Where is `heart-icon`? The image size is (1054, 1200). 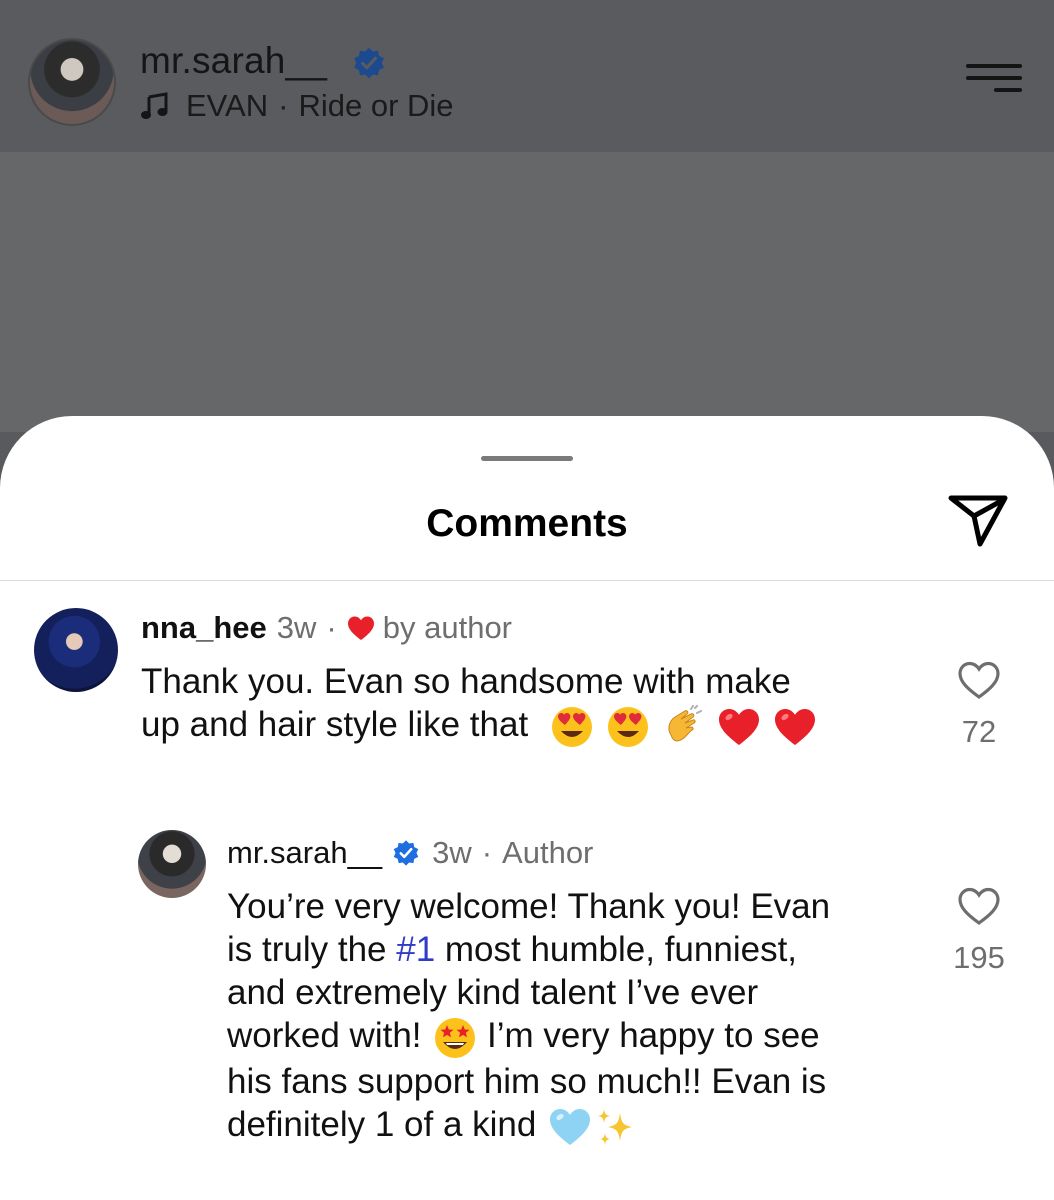 heart-icon is located at coordinates (360, 628).